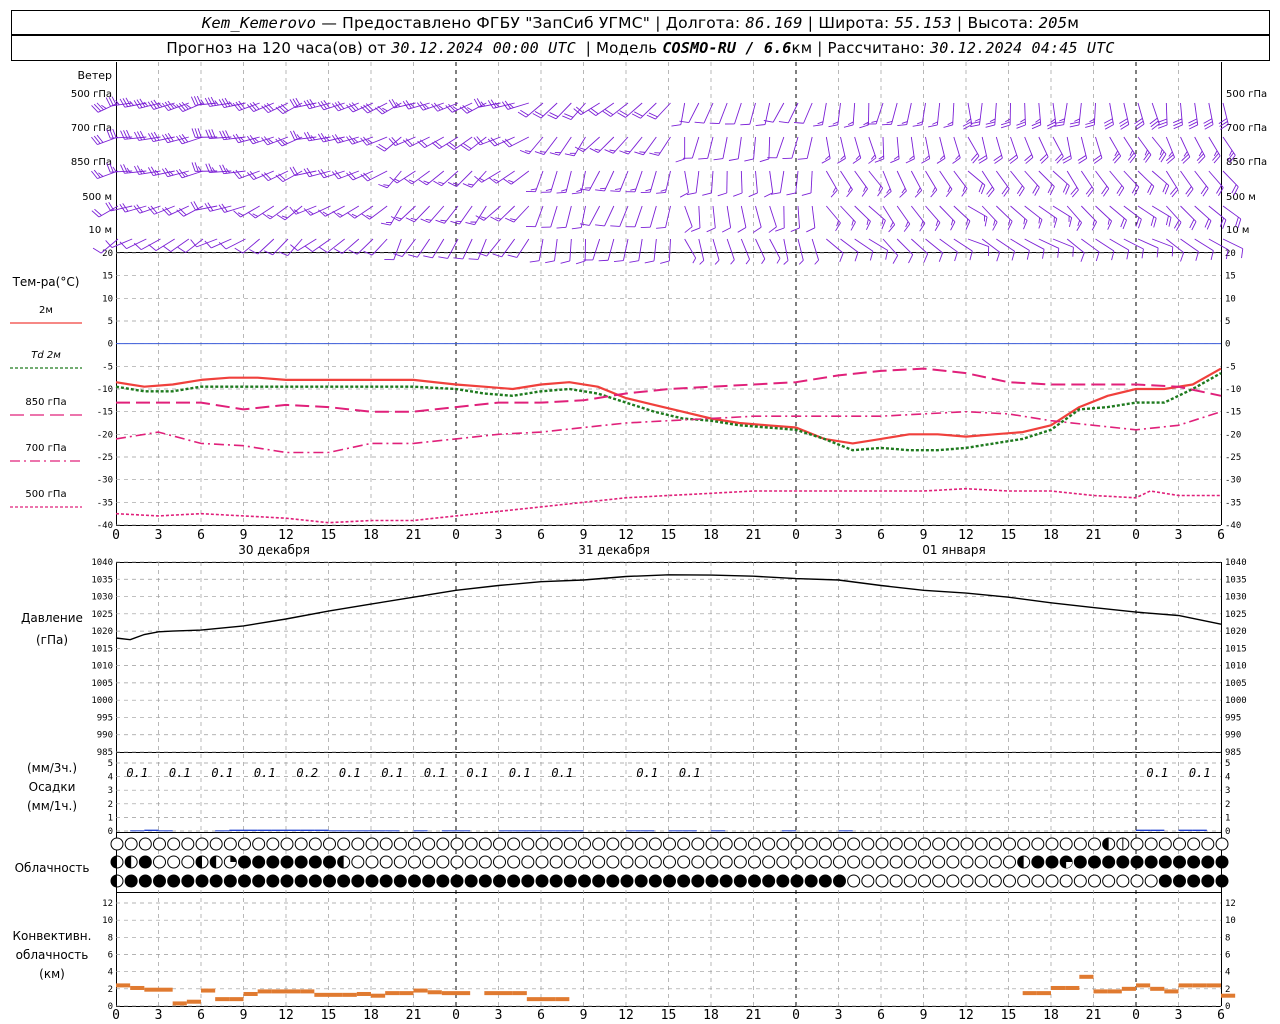 This screenshot has width=1280, height=1024. What do you see at coordinates (274, 550) in the screenshot?
I see `date-label: 30 декабря` at bounding box center [274, 550].